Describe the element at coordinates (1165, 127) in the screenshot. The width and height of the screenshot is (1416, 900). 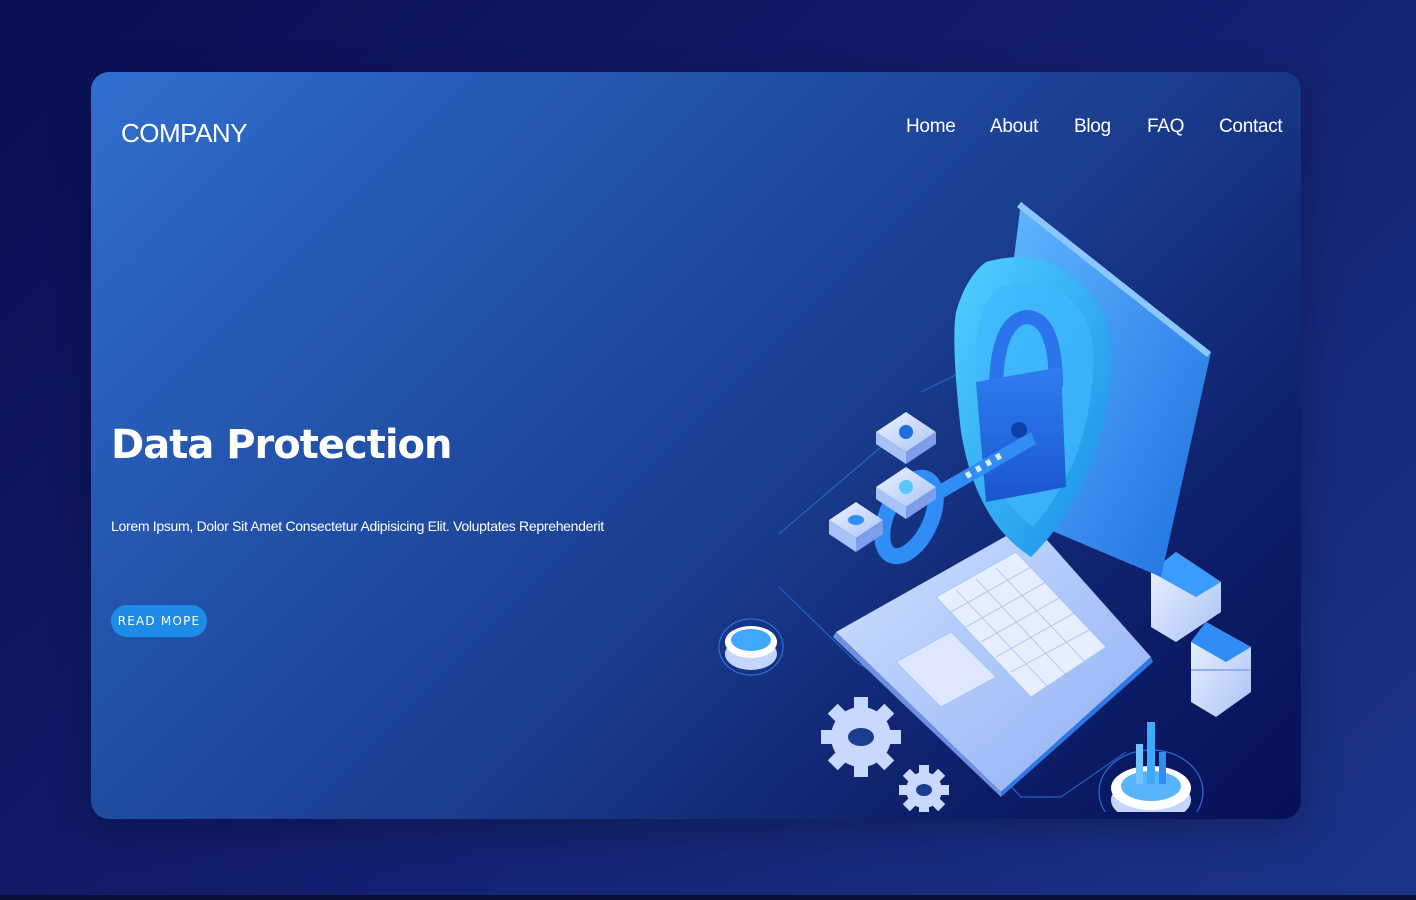
I see `nav-faq: FAQ` at that location.